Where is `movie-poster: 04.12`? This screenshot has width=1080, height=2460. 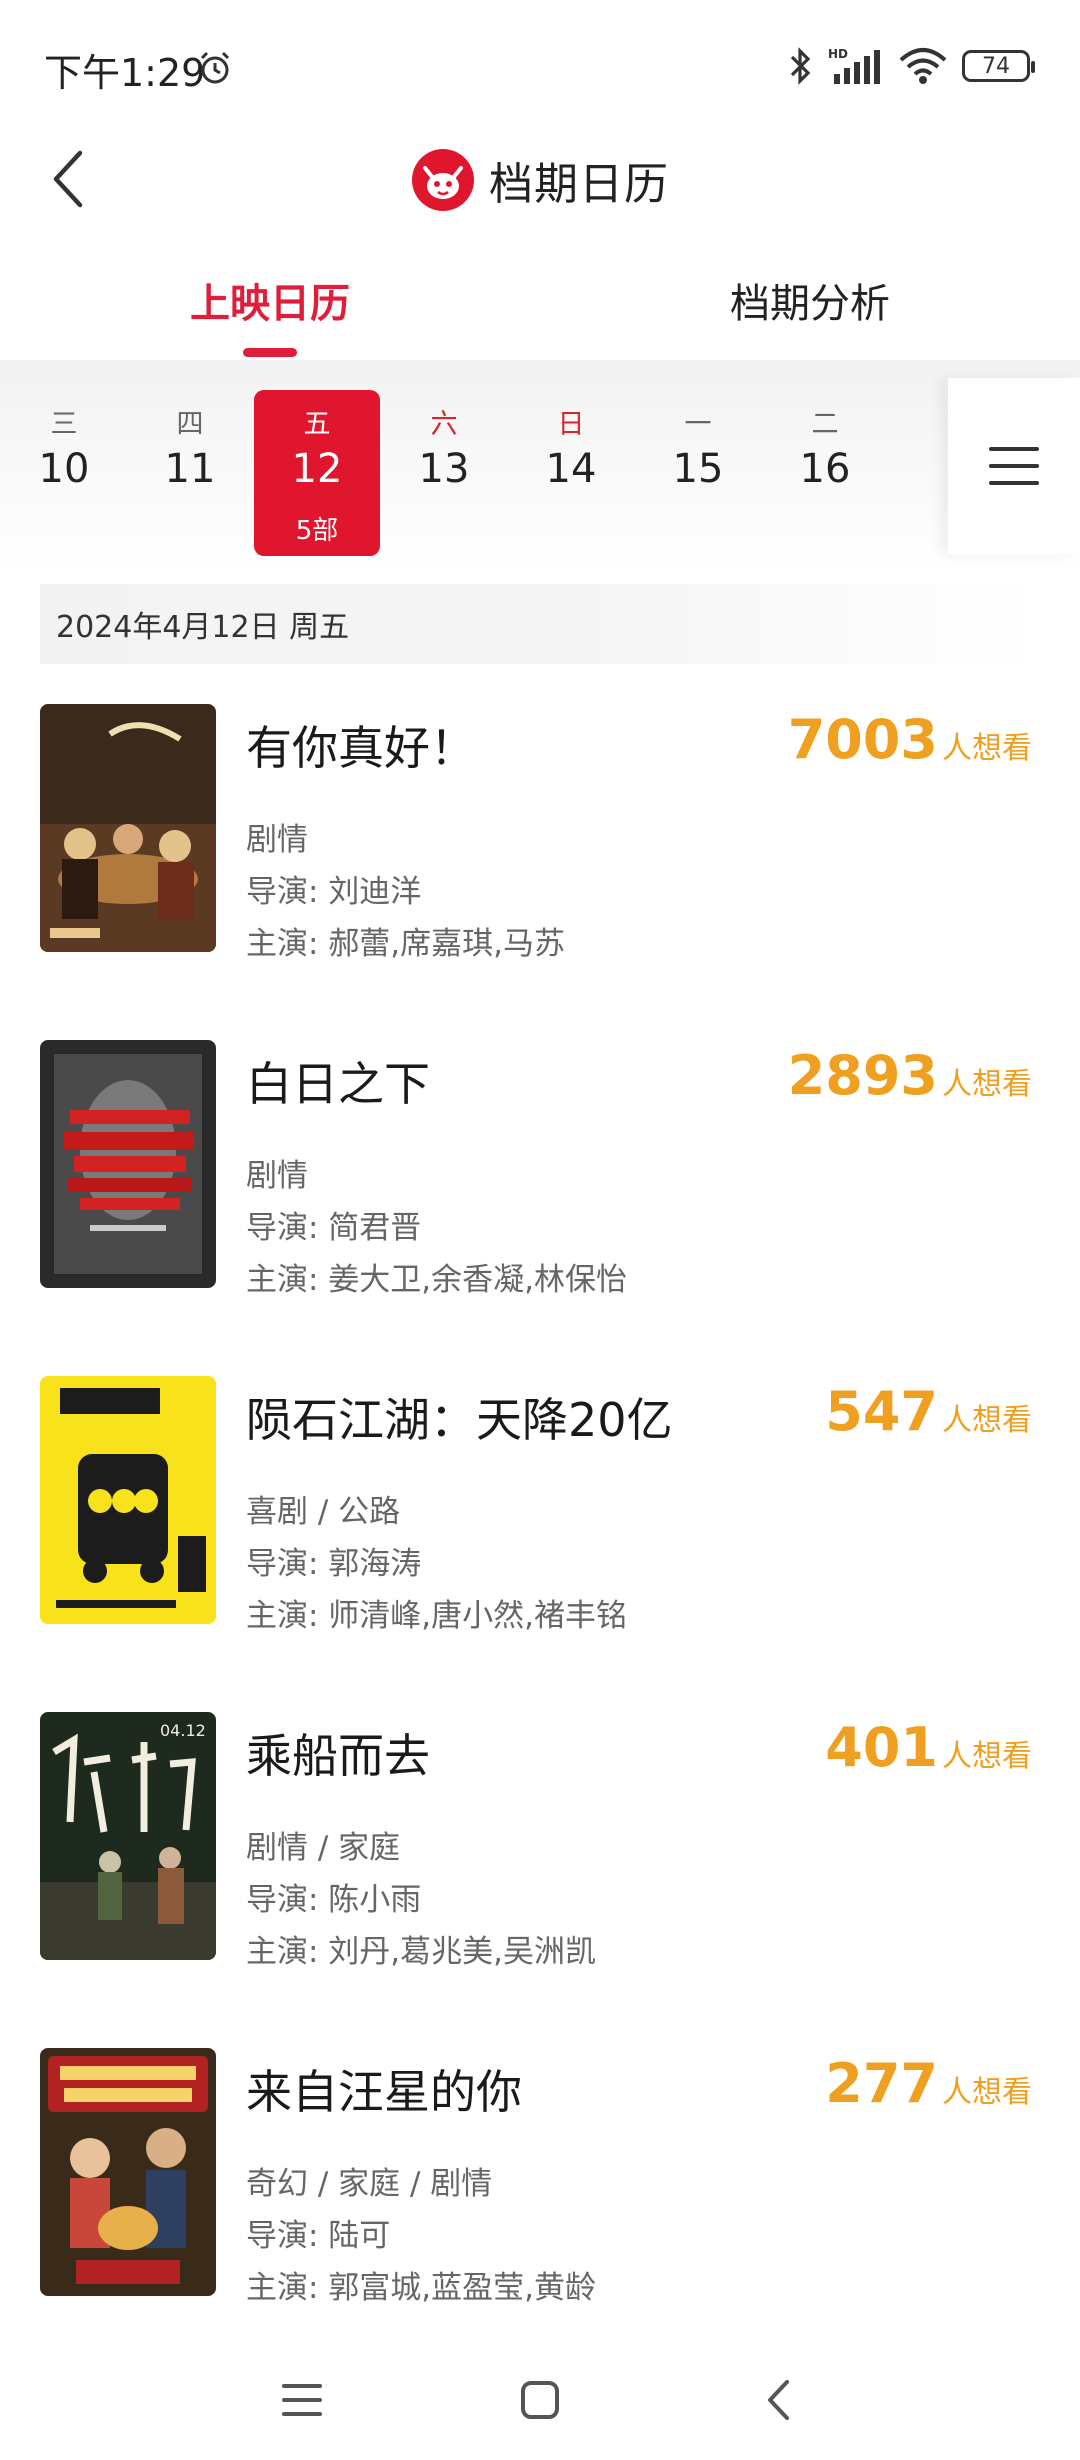
movie-poster: 04.12 is located at coordinates (128, 1836).